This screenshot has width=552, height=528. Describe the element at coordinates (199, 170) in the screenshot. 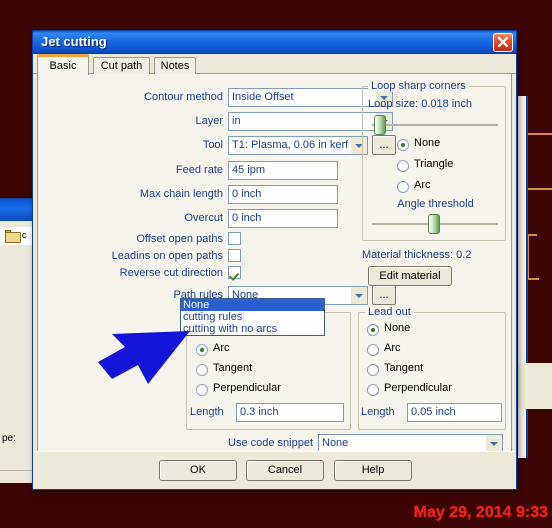

I see `label-feed-rate: Feed rate` at that location.